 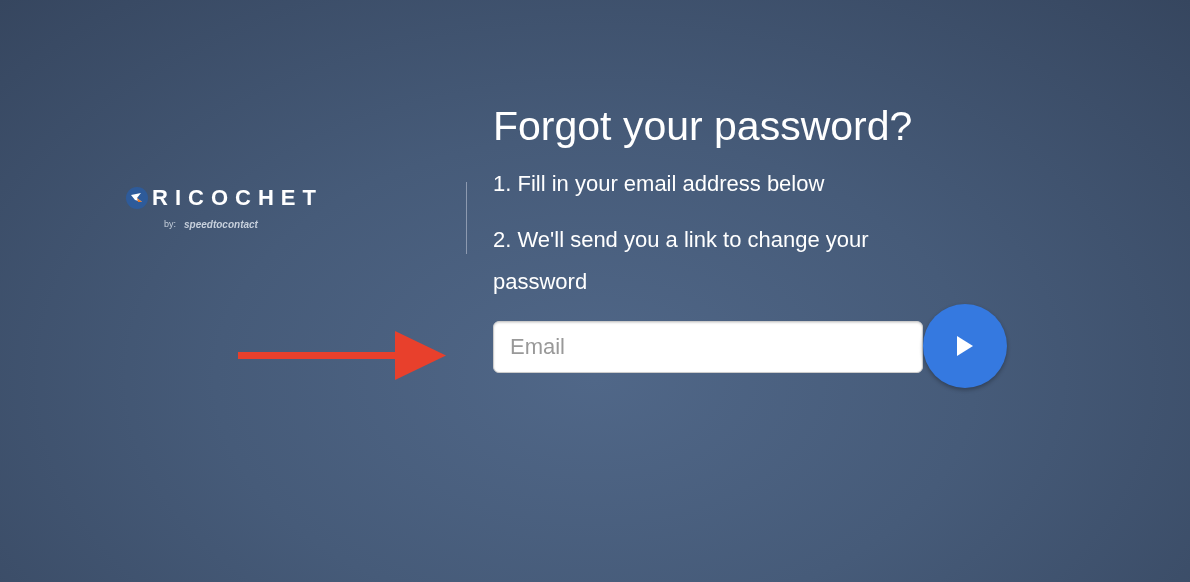 What do you see at coordinates (703, 126) in the screenshot?
I see `page-title: Forgot your password?` at bounding box center [703, 126].